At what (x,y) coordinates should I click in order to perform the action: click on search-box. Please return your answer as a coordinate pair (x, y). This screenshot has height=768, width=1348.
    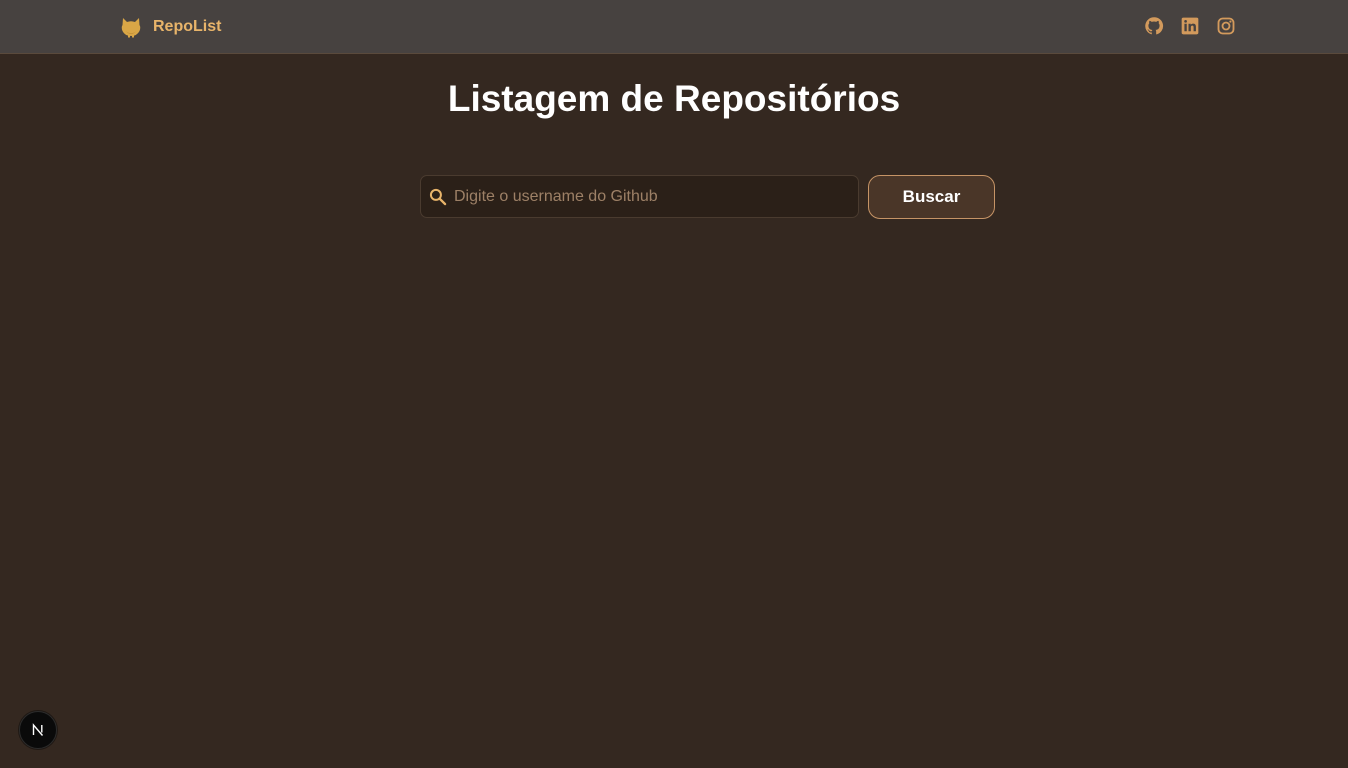
    Looking at the image, I should click on (639, 196).